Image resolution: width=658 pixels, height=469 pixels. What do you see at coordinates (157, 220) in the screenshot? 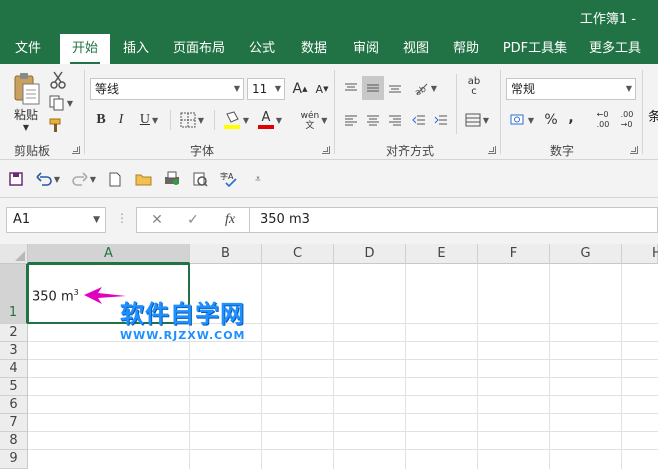
I see `cancel-icon: ✕` at bounding box center [157, 220].